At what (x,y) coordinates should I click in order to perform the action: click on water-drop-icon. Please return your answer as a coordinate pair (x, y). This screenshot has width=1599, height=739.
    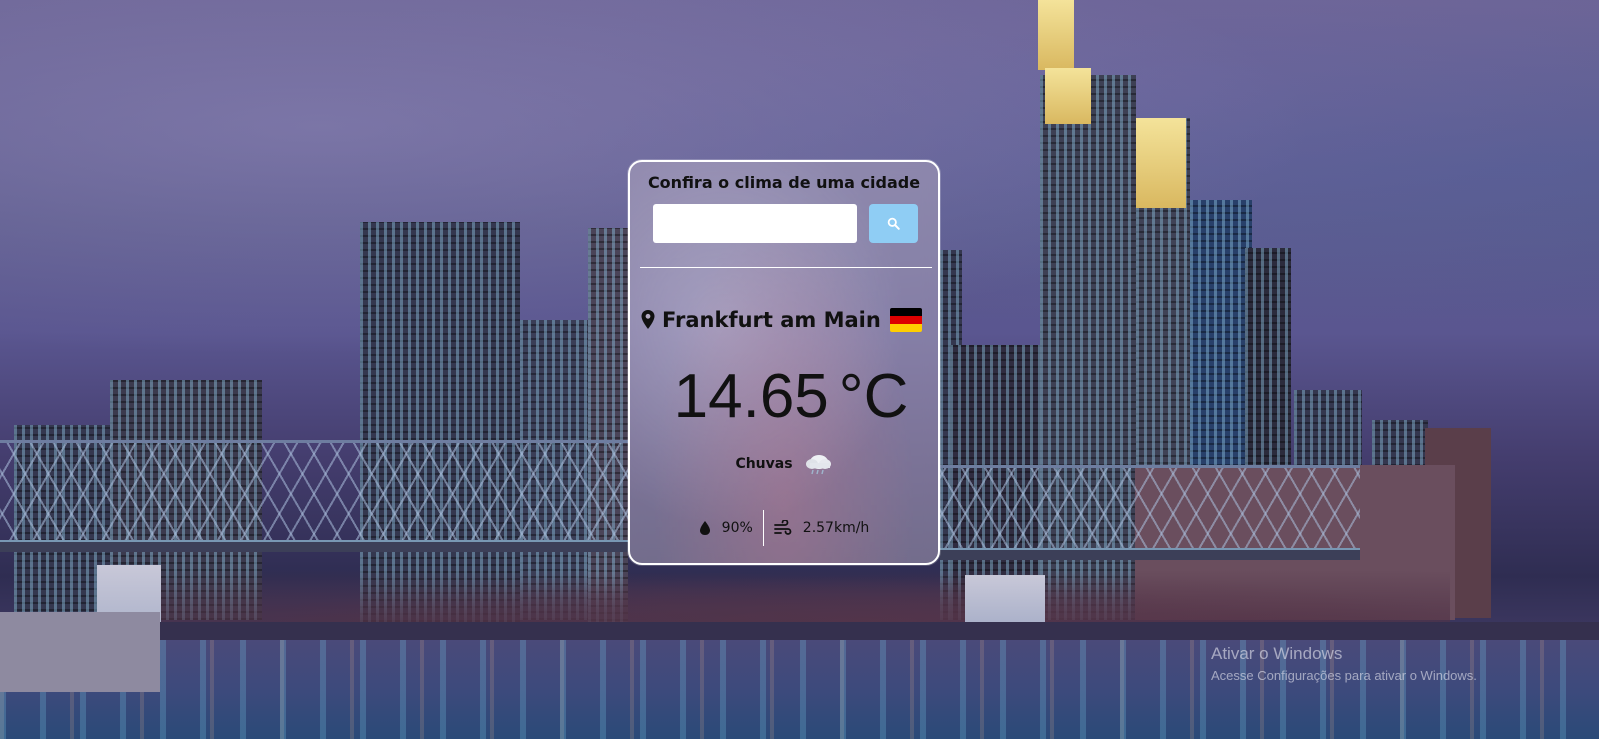
    Looking at the image, I should click on (704, 528).